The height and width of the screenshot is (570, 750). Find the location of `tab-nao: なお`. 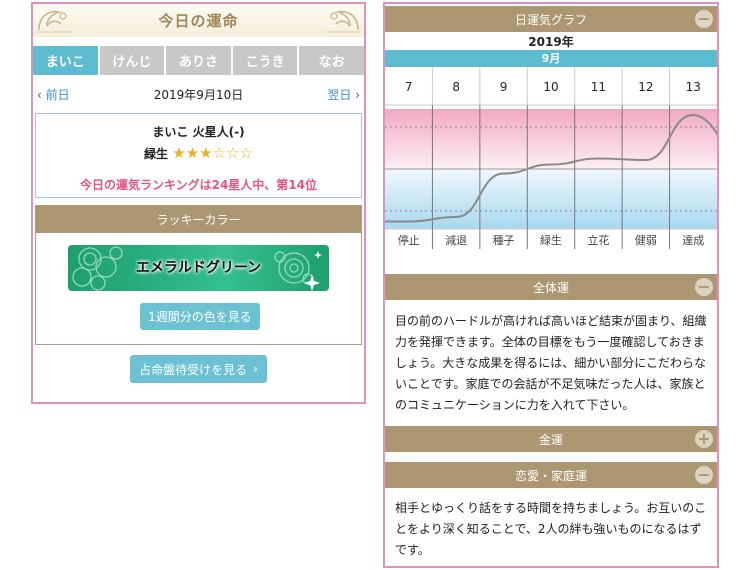

tab-nao: なお is located at coordinates (331, 60).